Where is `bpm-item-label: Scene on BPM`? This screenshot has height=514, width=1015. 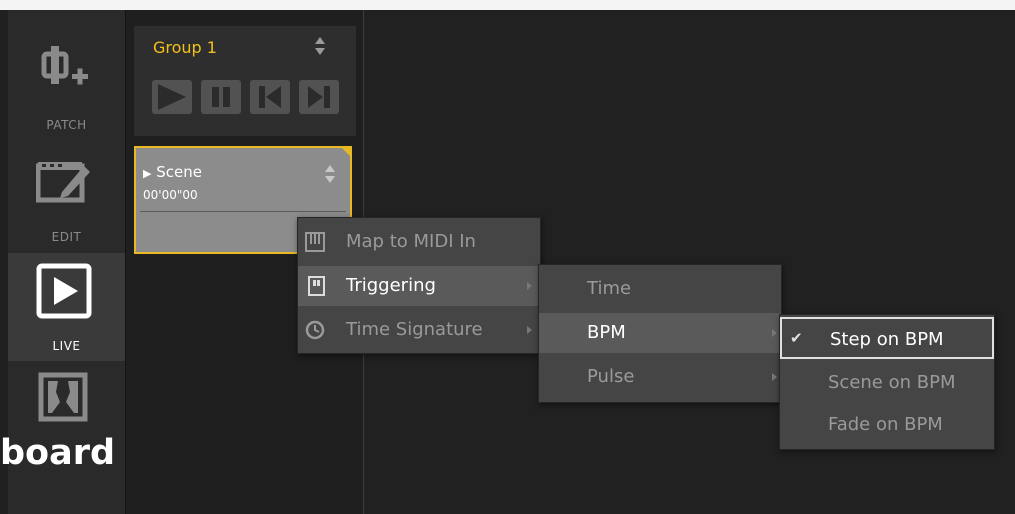 bpm-item-label: Scene on BPM is located at coordinates (892, 382).